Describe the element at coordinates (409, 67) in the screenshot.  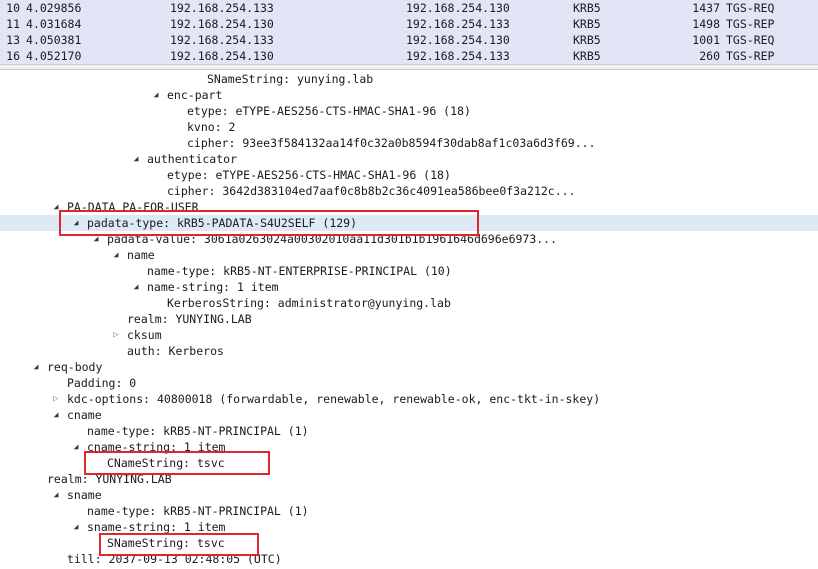
I see `pane-splitter` at that location.